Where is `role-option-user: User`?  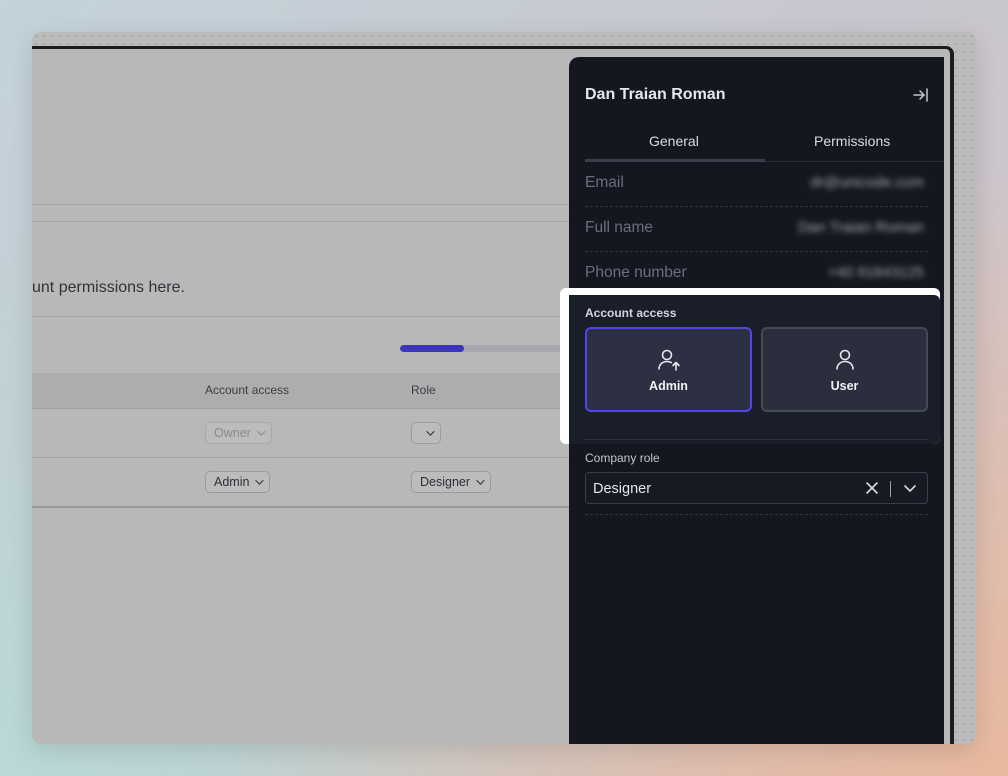 role-option-user: User is located at coordinates (844, 369).